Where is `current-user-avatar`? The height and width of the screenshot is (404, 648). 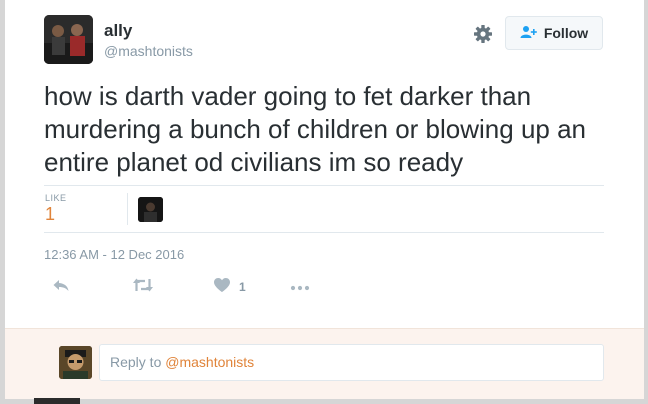 current-user-avatar is located at coordinates (75, 362).